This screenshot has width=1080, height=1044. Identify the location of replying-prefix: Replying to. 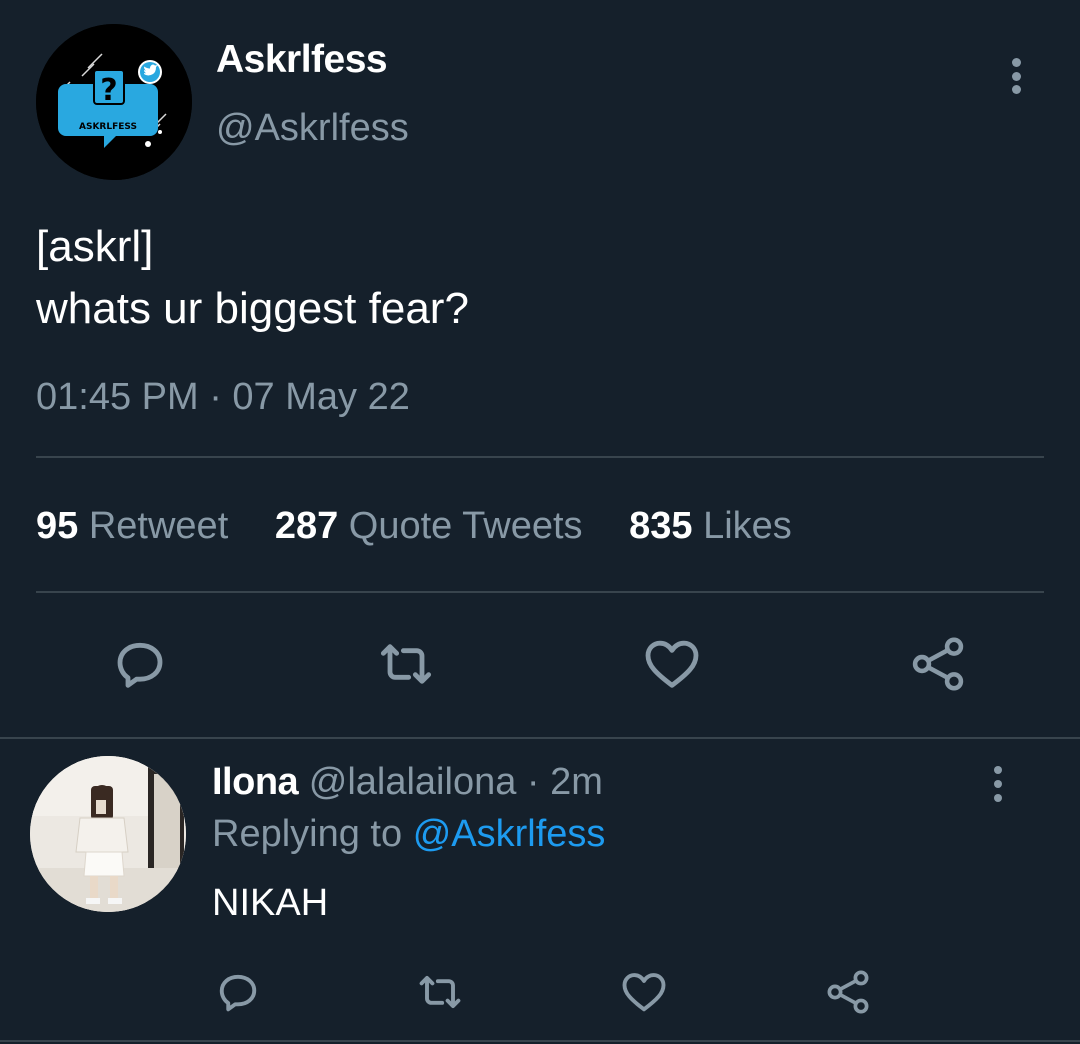
(307, 834).